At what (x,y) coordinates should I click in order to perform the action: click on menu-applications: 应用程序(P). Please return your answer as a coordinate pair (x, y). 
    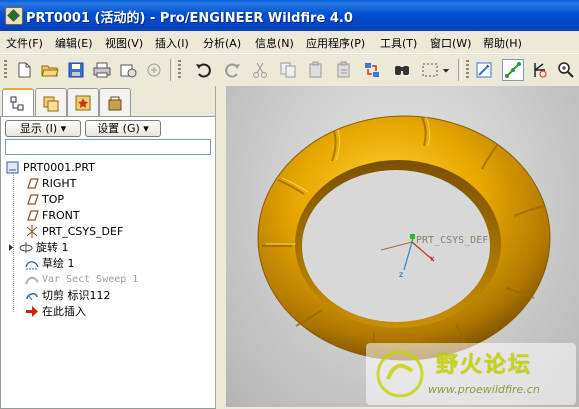
    Looking at the image, I should click on (335, 43).